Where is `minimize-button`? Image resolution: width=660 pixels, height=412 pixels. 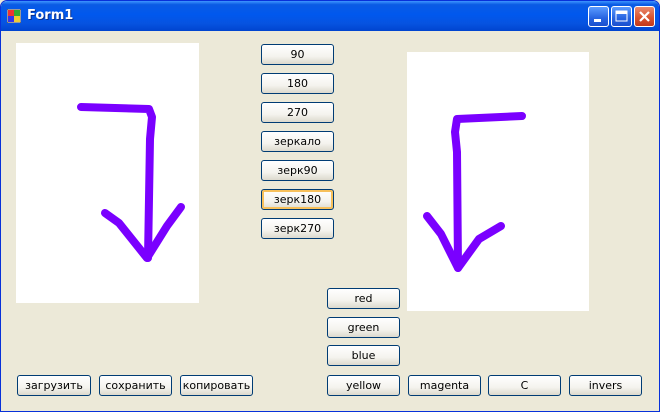
minimize-button is located at coordinates (598, 16).